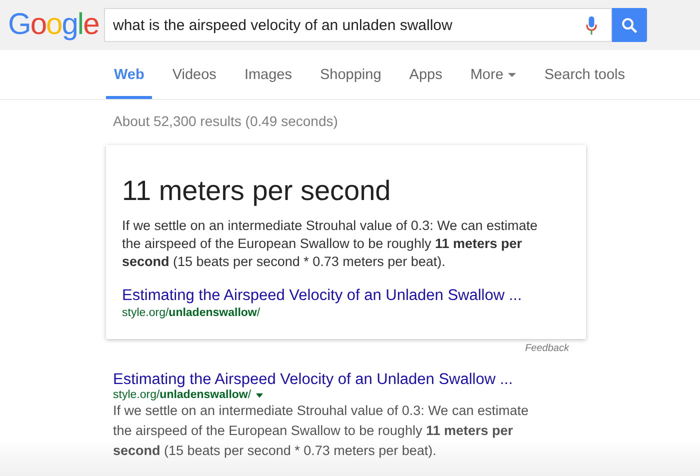  I want to click on search-button, so click(629, 25).